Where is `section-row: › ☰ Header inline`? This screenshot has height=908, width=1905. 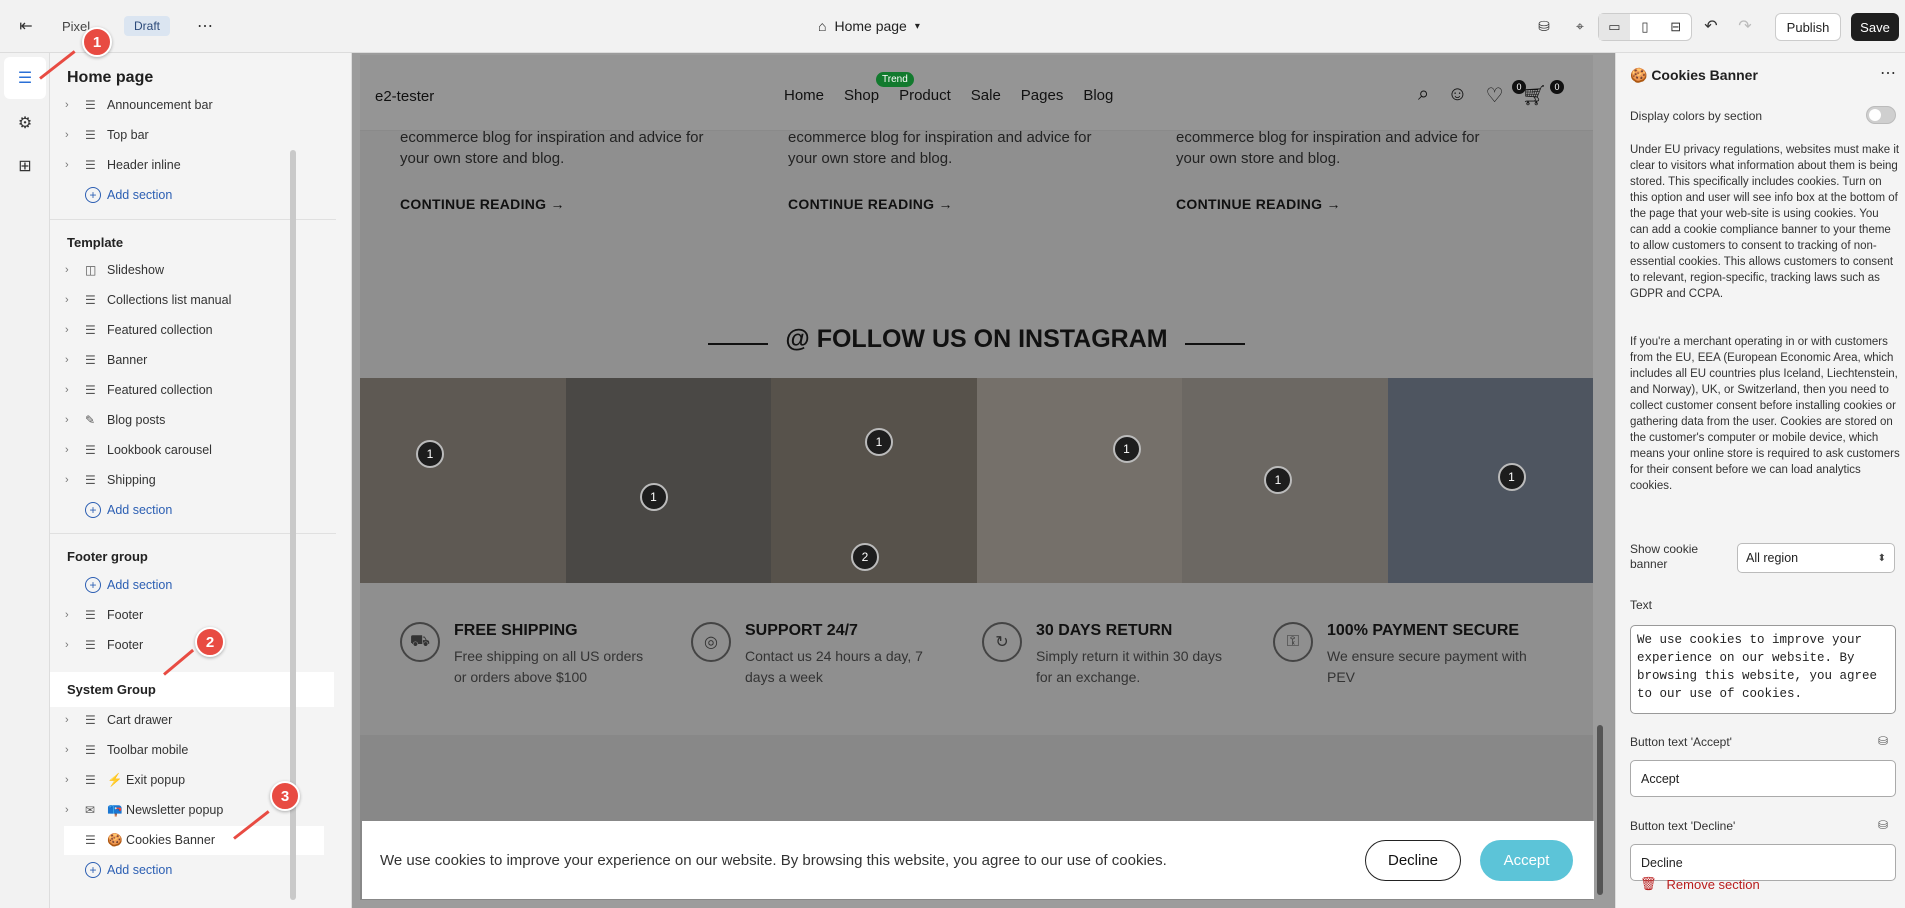 section-row: › ☰ Header inline is located at coordinates (202, 165).